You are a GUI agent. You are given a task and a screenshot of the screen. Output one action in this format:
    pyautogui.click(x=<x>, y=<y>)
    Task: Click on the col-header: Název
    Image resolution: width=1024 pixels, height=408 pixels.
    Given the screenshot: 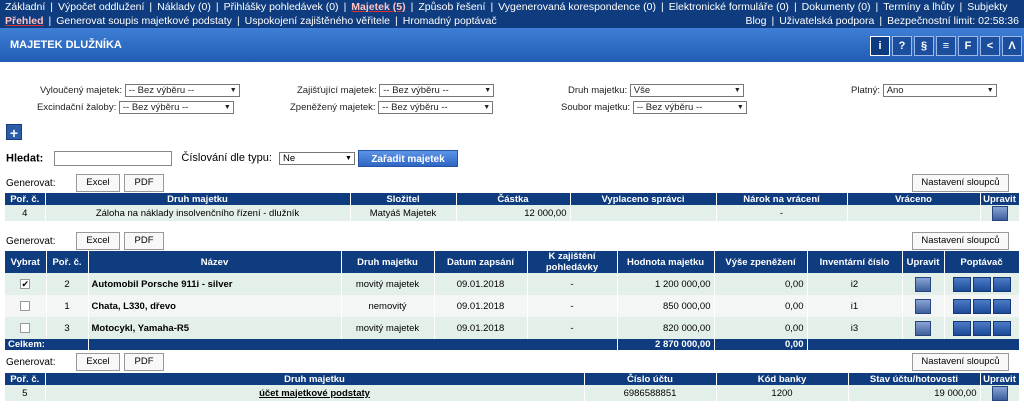 What is the action you would take?
    pyautogui.click(x=215, y=262)
    